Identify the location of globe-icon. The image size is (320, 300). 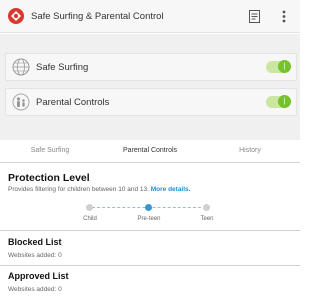
(21, 67).